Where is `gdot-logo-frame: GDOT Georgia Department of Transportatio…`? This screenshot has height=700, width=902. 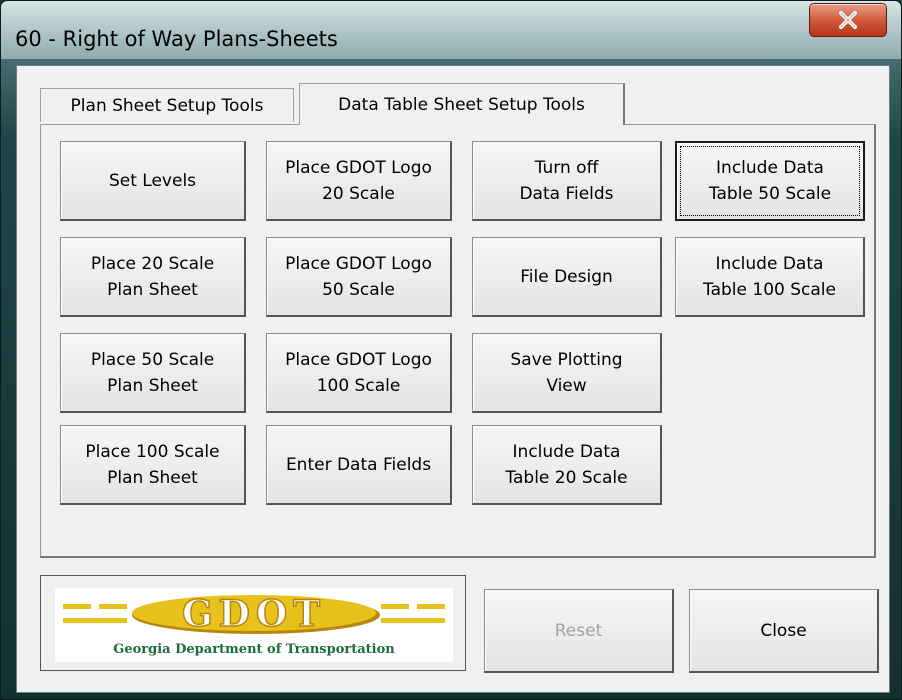 gdot-logo-frame: GDOT Georgia Department of Transportatio… is located at coordinates (253, 623).